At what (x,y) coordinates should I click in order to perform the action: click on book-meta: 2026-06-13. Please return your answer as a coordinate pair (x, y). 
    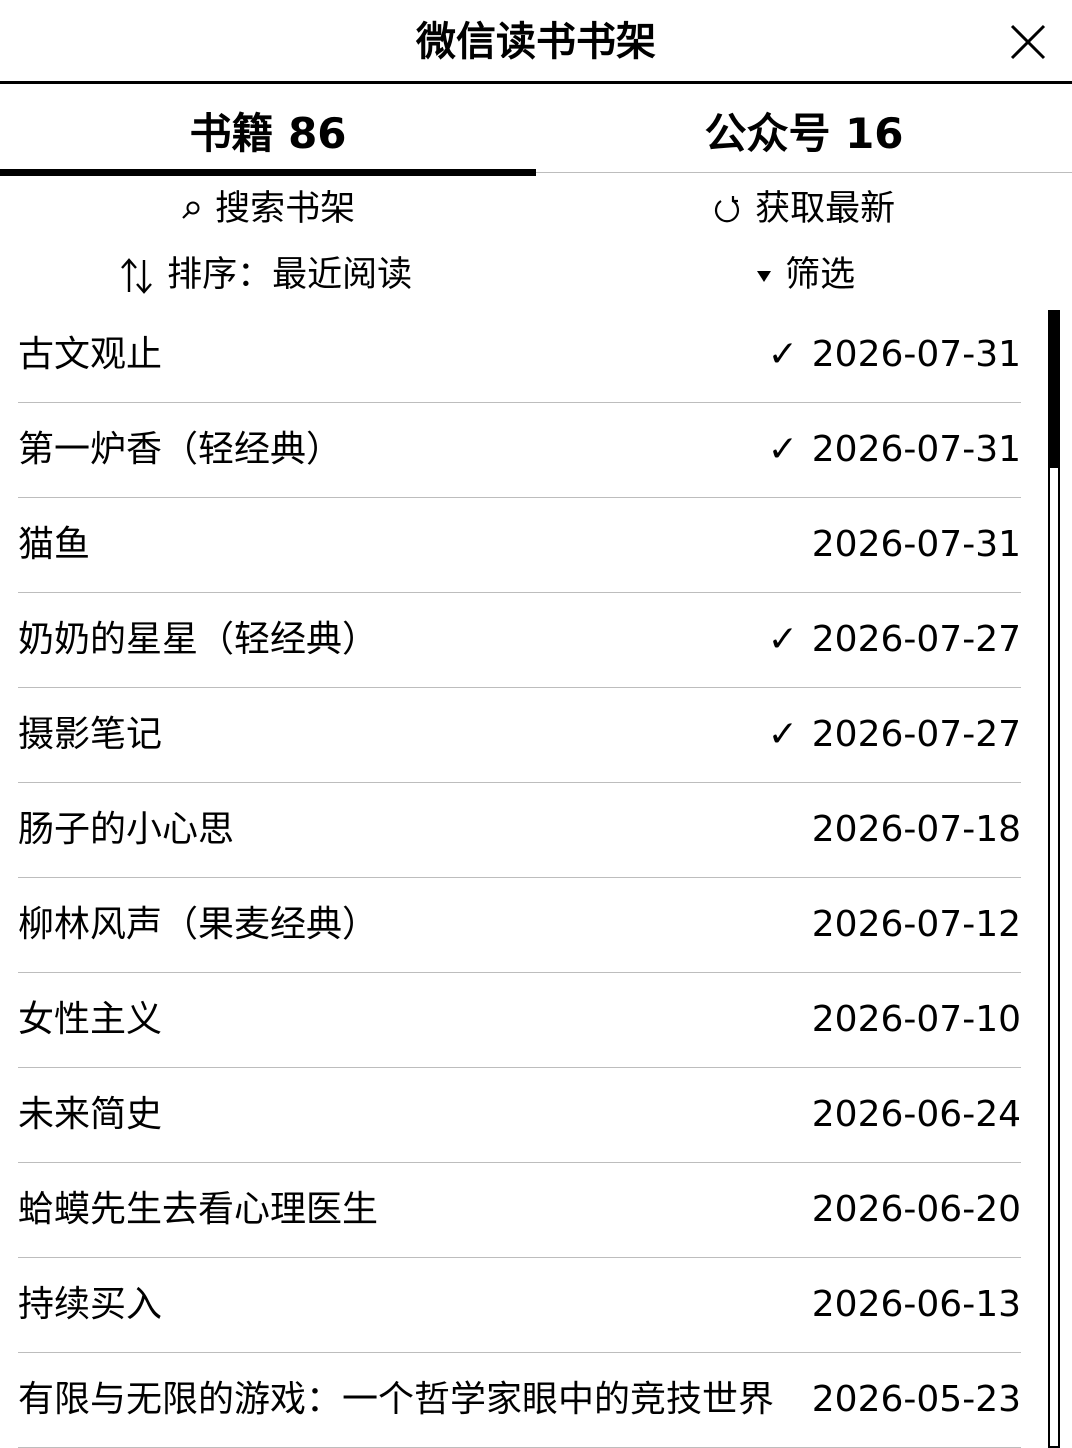
    Looking at the image, I should click on (894, 1305).